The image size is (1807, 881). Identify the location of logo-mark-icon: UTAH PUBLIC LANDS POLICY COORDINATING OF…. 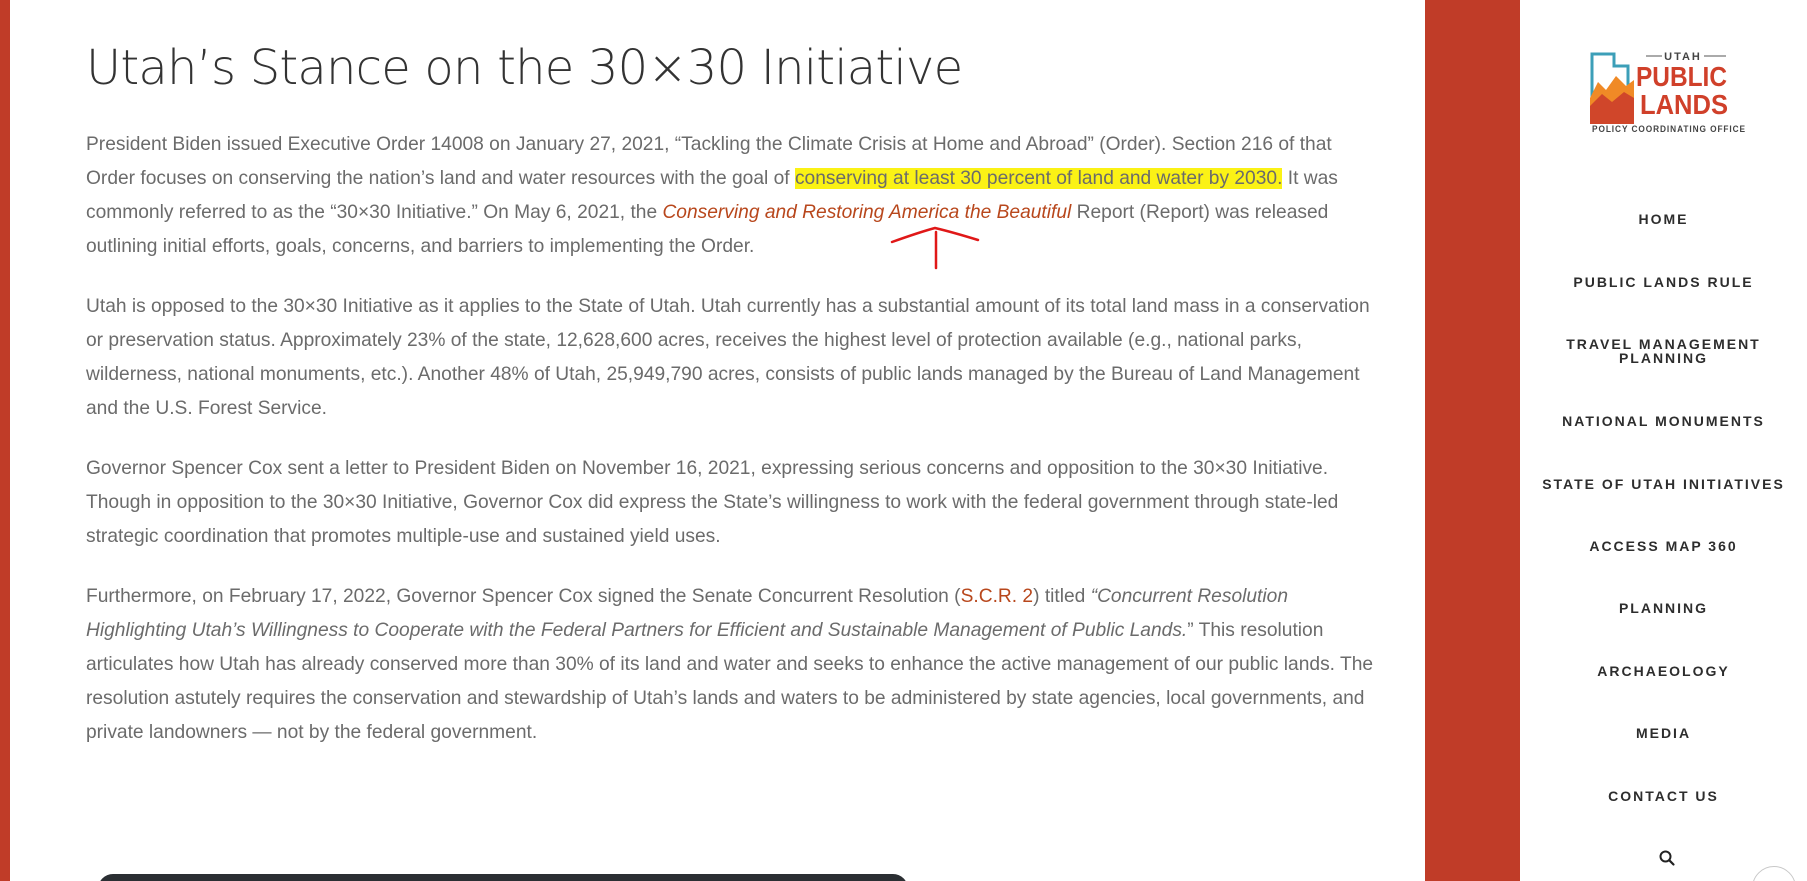
(1668, 92).